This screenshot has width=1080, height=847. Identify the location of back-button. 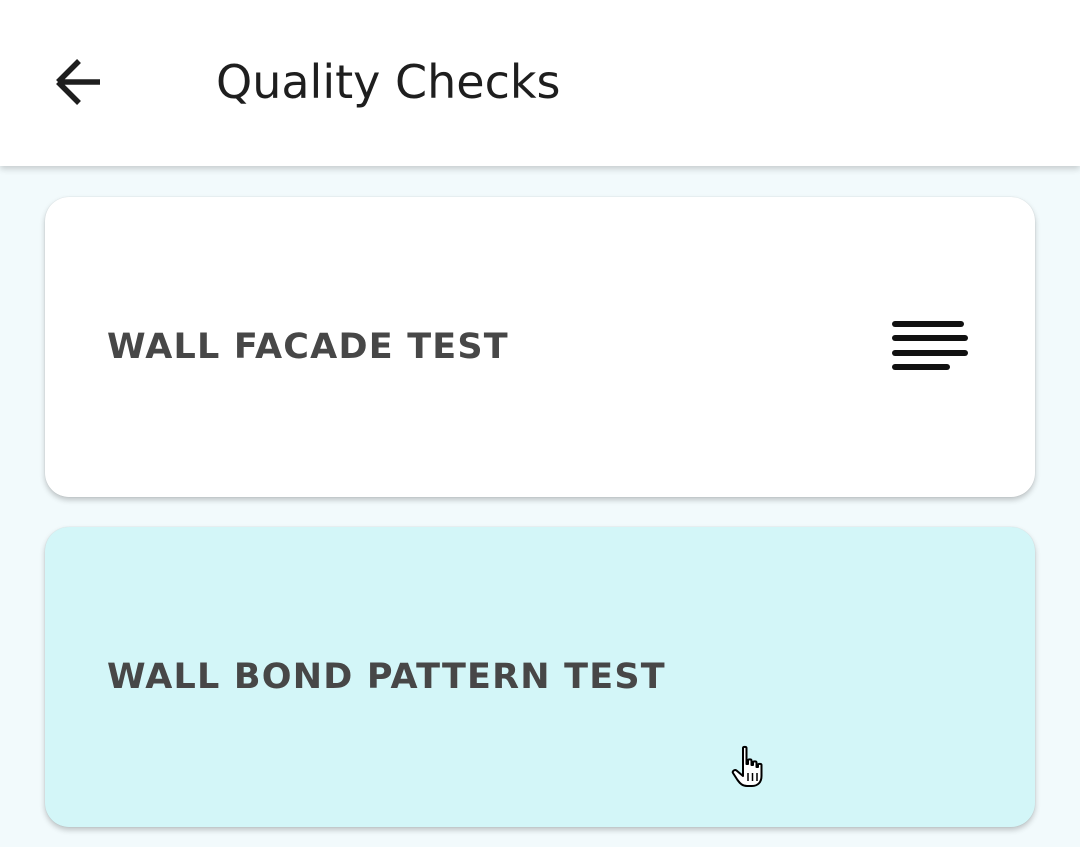
(78, 82).